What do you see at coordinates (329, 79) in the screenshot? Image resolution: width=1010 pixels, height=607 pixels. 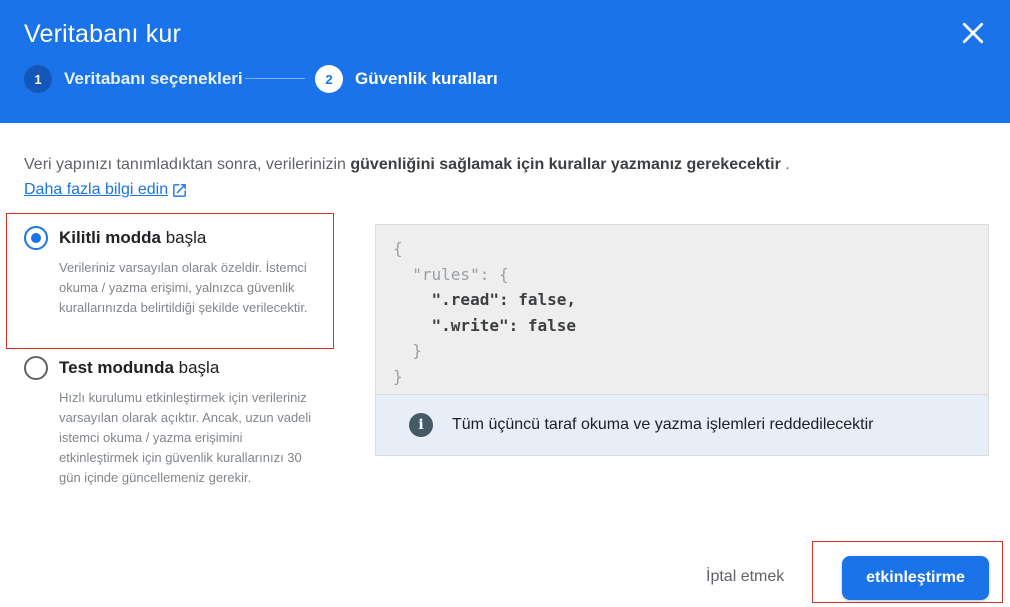 I see `step-number-2: 2` at bounding box center [329, 79].